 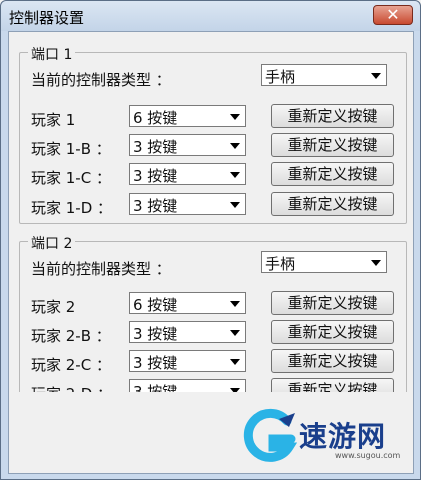 I want to click on player-1-remap-button: 重新定义按键, so click(x=332, y=116).